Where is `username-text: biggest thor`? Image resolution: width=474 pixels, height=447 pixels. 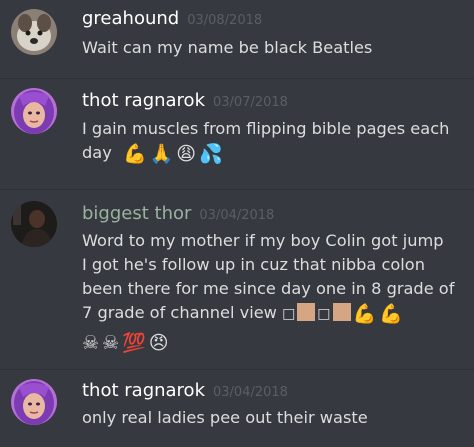 username-text: biggest thor is located at coordinates (136, 213).